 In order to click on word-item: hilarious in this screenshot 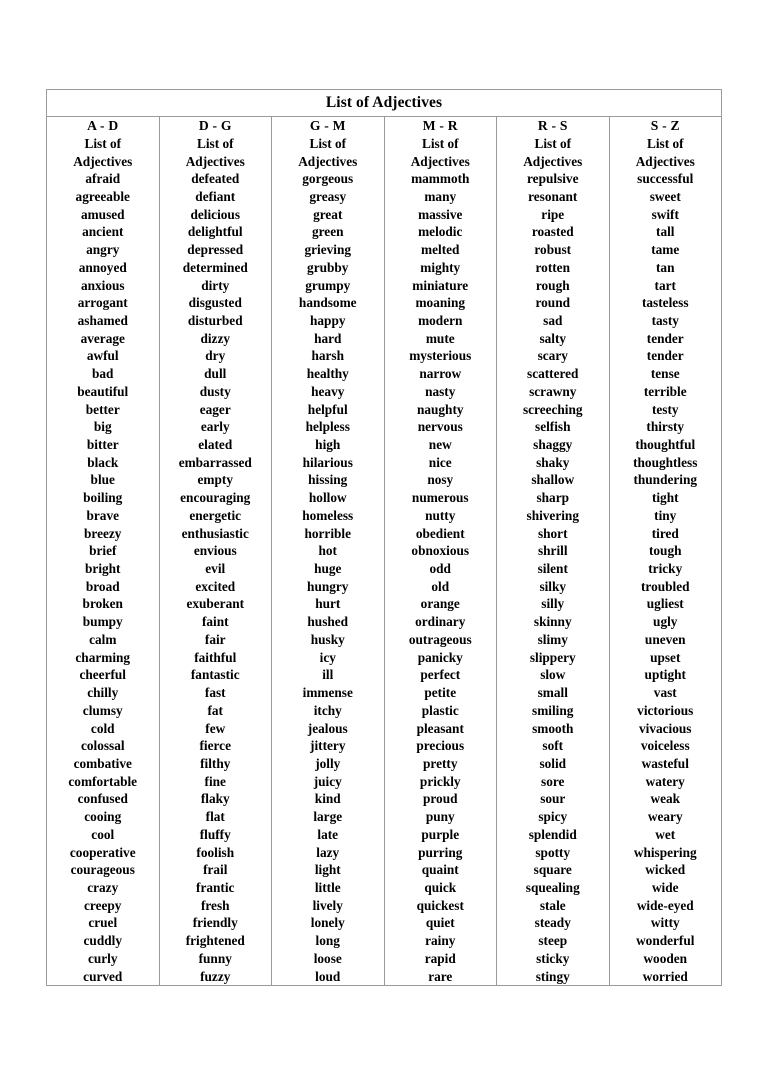, I will do `click(327, 462)`.